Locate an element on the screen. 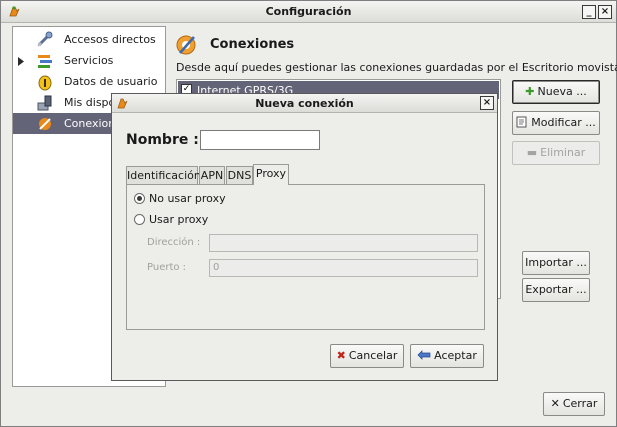 Image resolution: width=617 pixels, height=427 pixels. port-label: Puerto : is located at coordinates (167, 267).